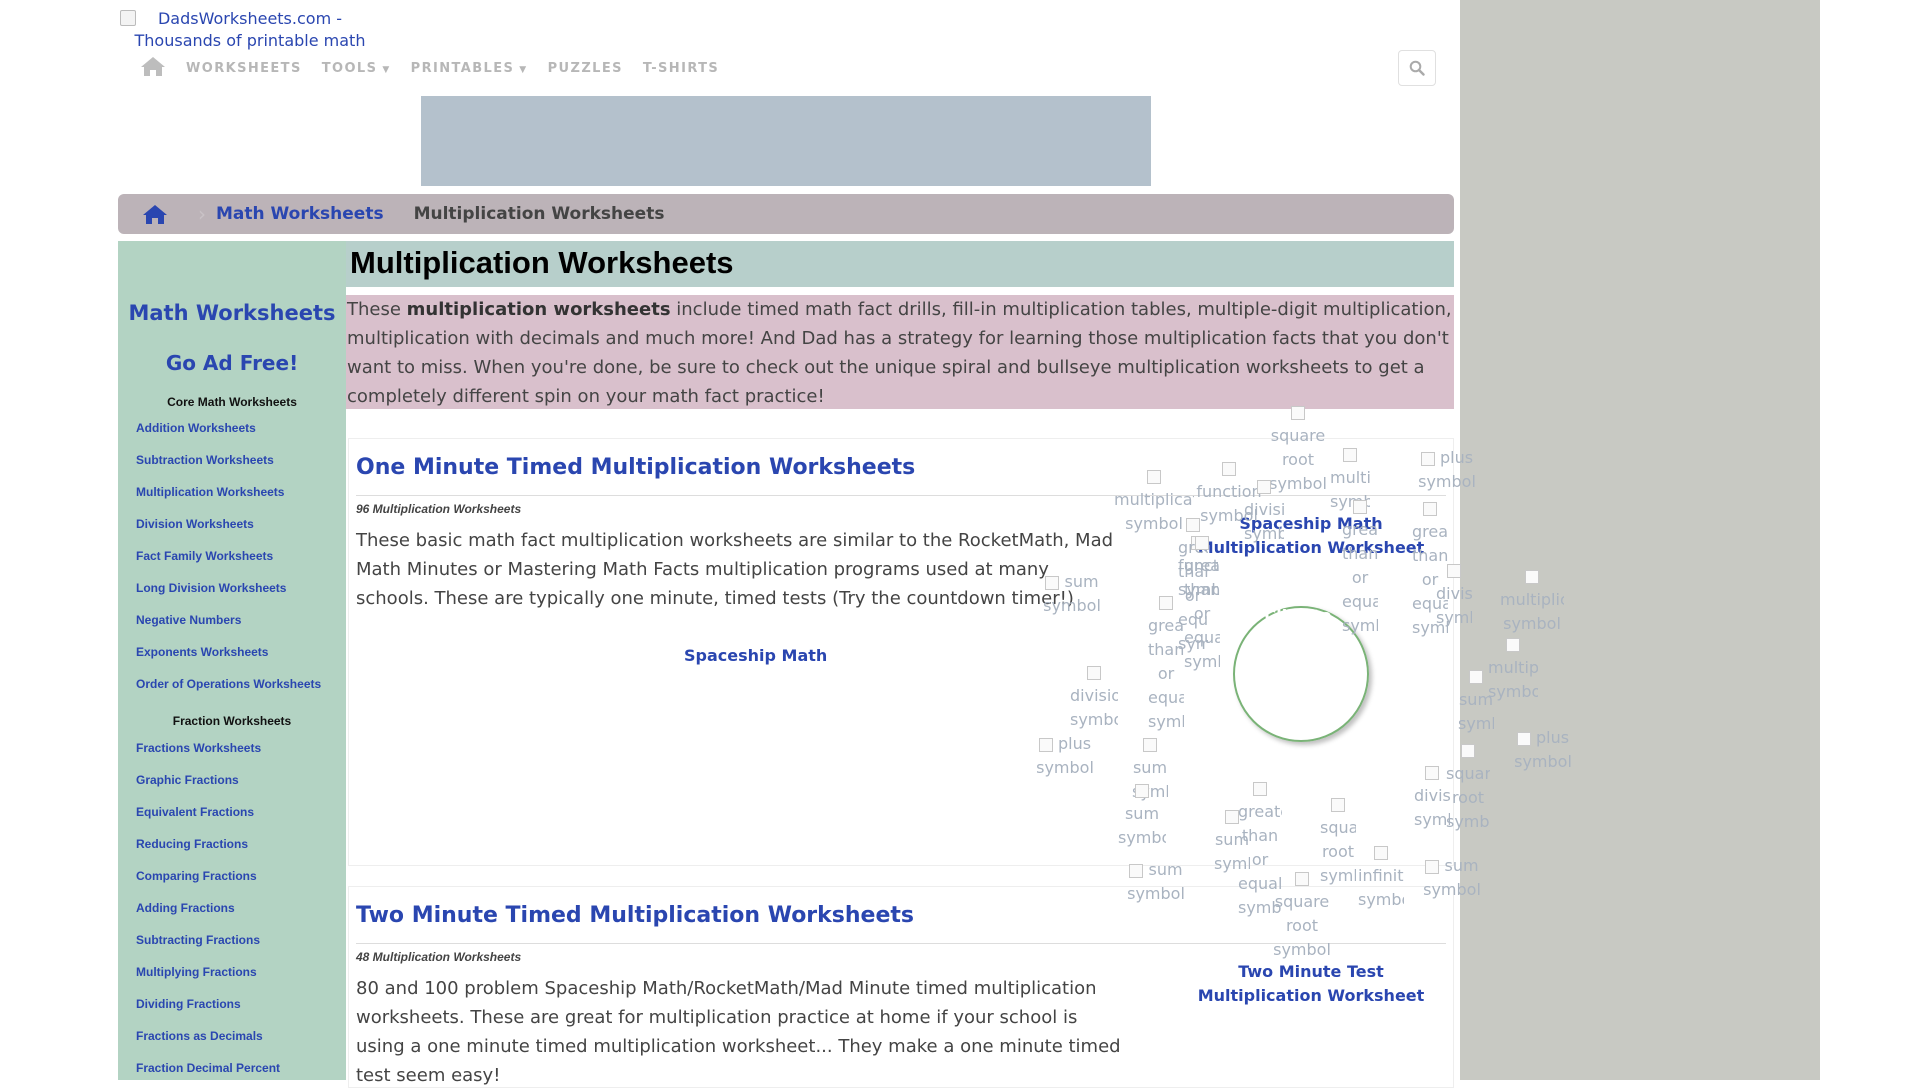 Image resolution: width=1920 pixels, height=1090 pixels. I want to click on breadcrumb-link-math-worksheets: Math Worksheets, so click(300, 214).